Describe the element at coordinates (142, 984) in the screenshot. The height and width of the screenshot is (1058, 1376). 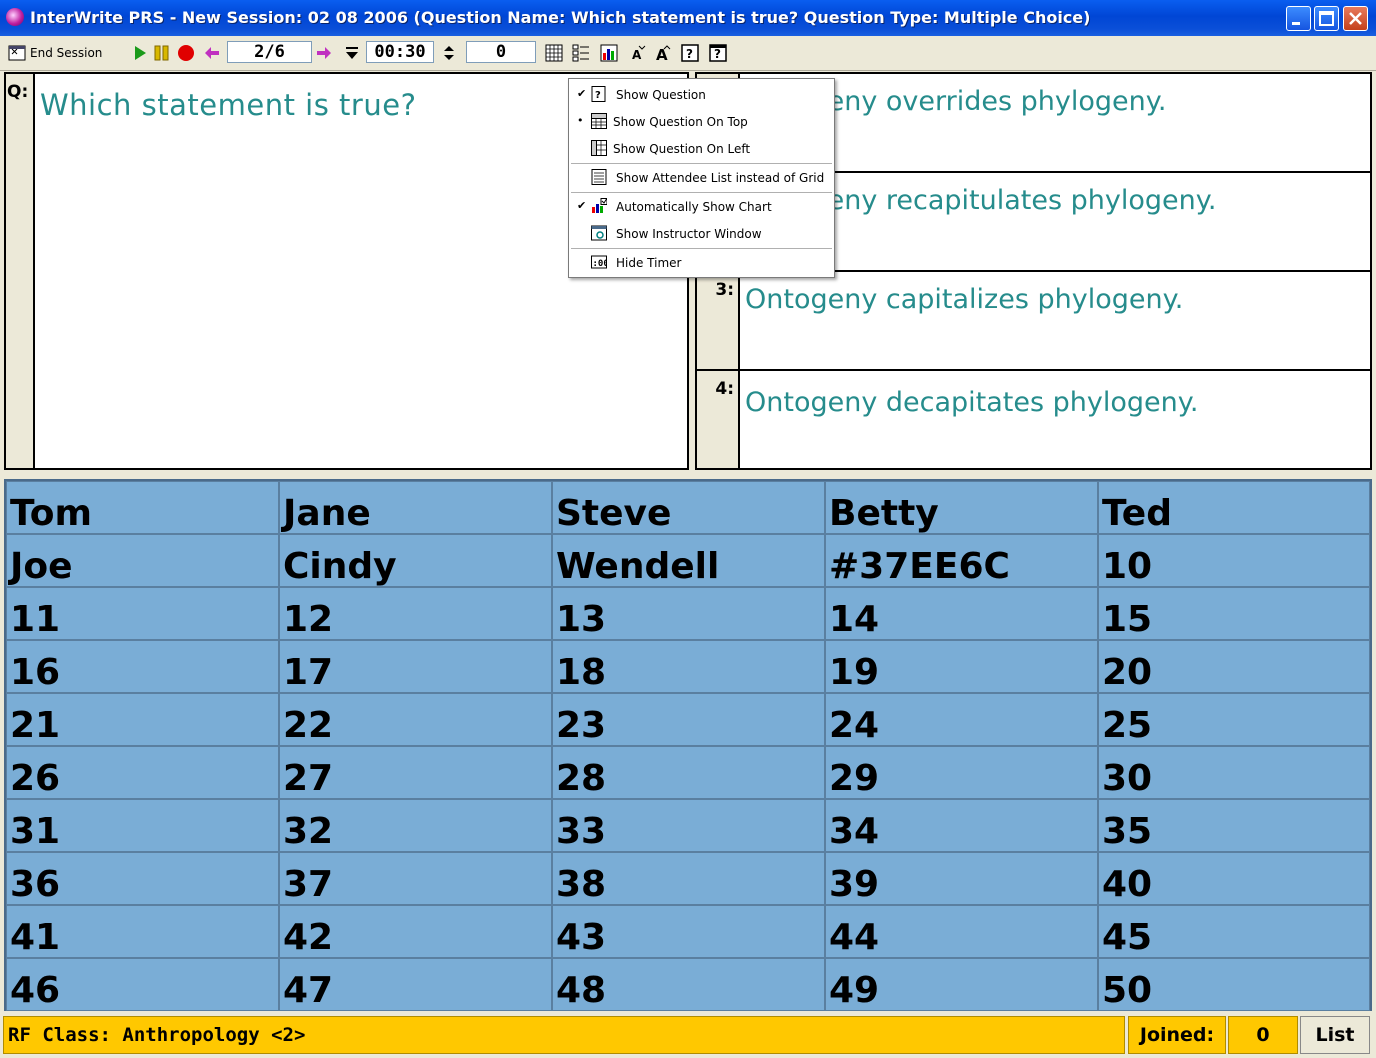
I see `attendee-cell: 46` at that location.